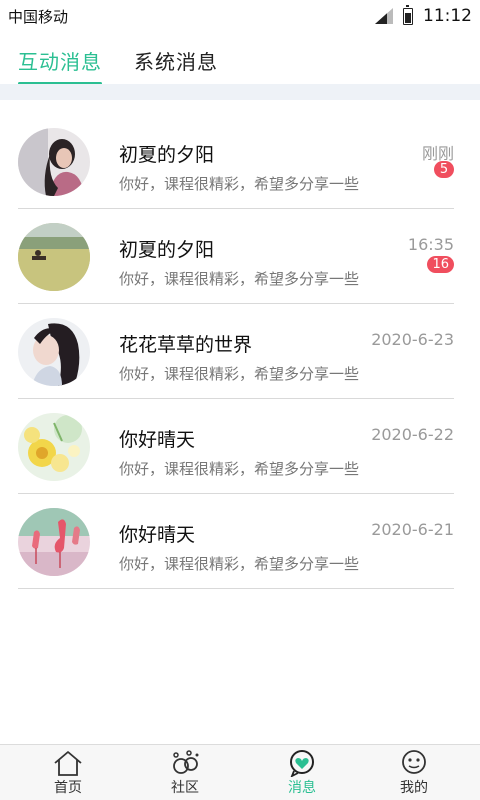 This screenshot has width=480, height=800. I want to click on status-bar: 中国移动 11:12, so click(240, 16).